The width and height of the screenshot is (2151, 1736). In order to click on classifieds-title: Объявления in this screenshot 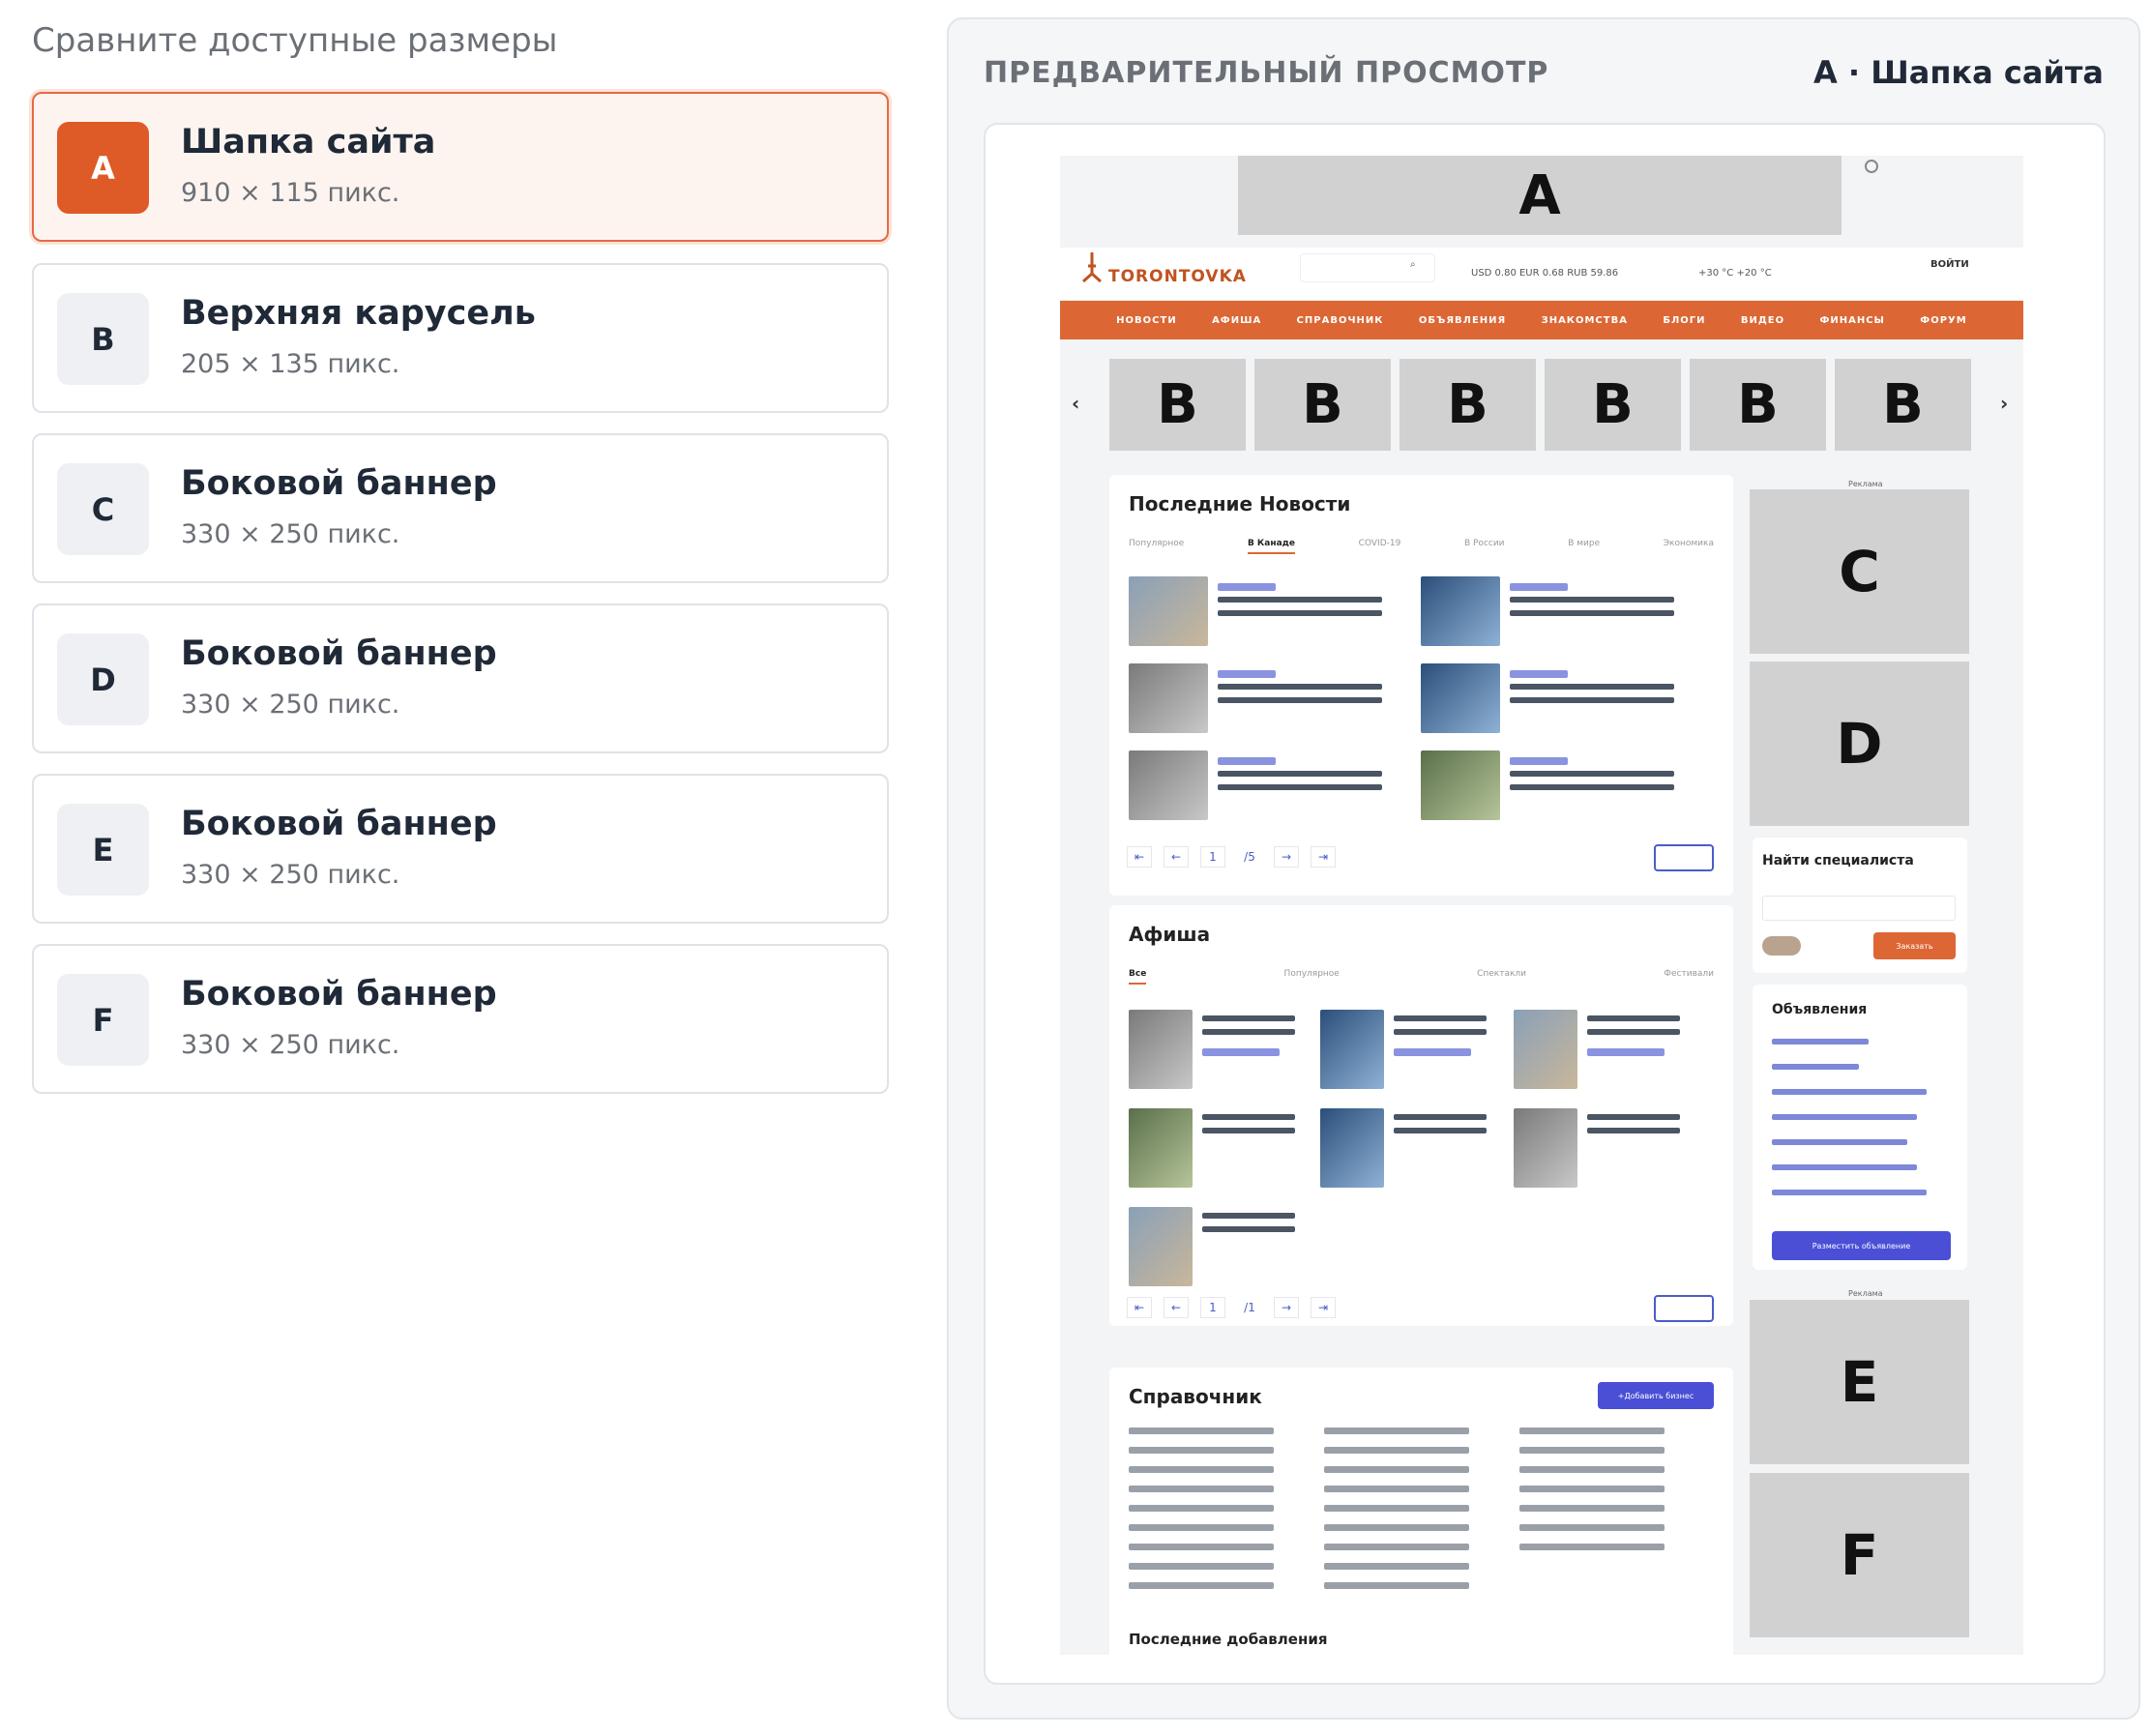, I will do `click(1820, 1009)`.